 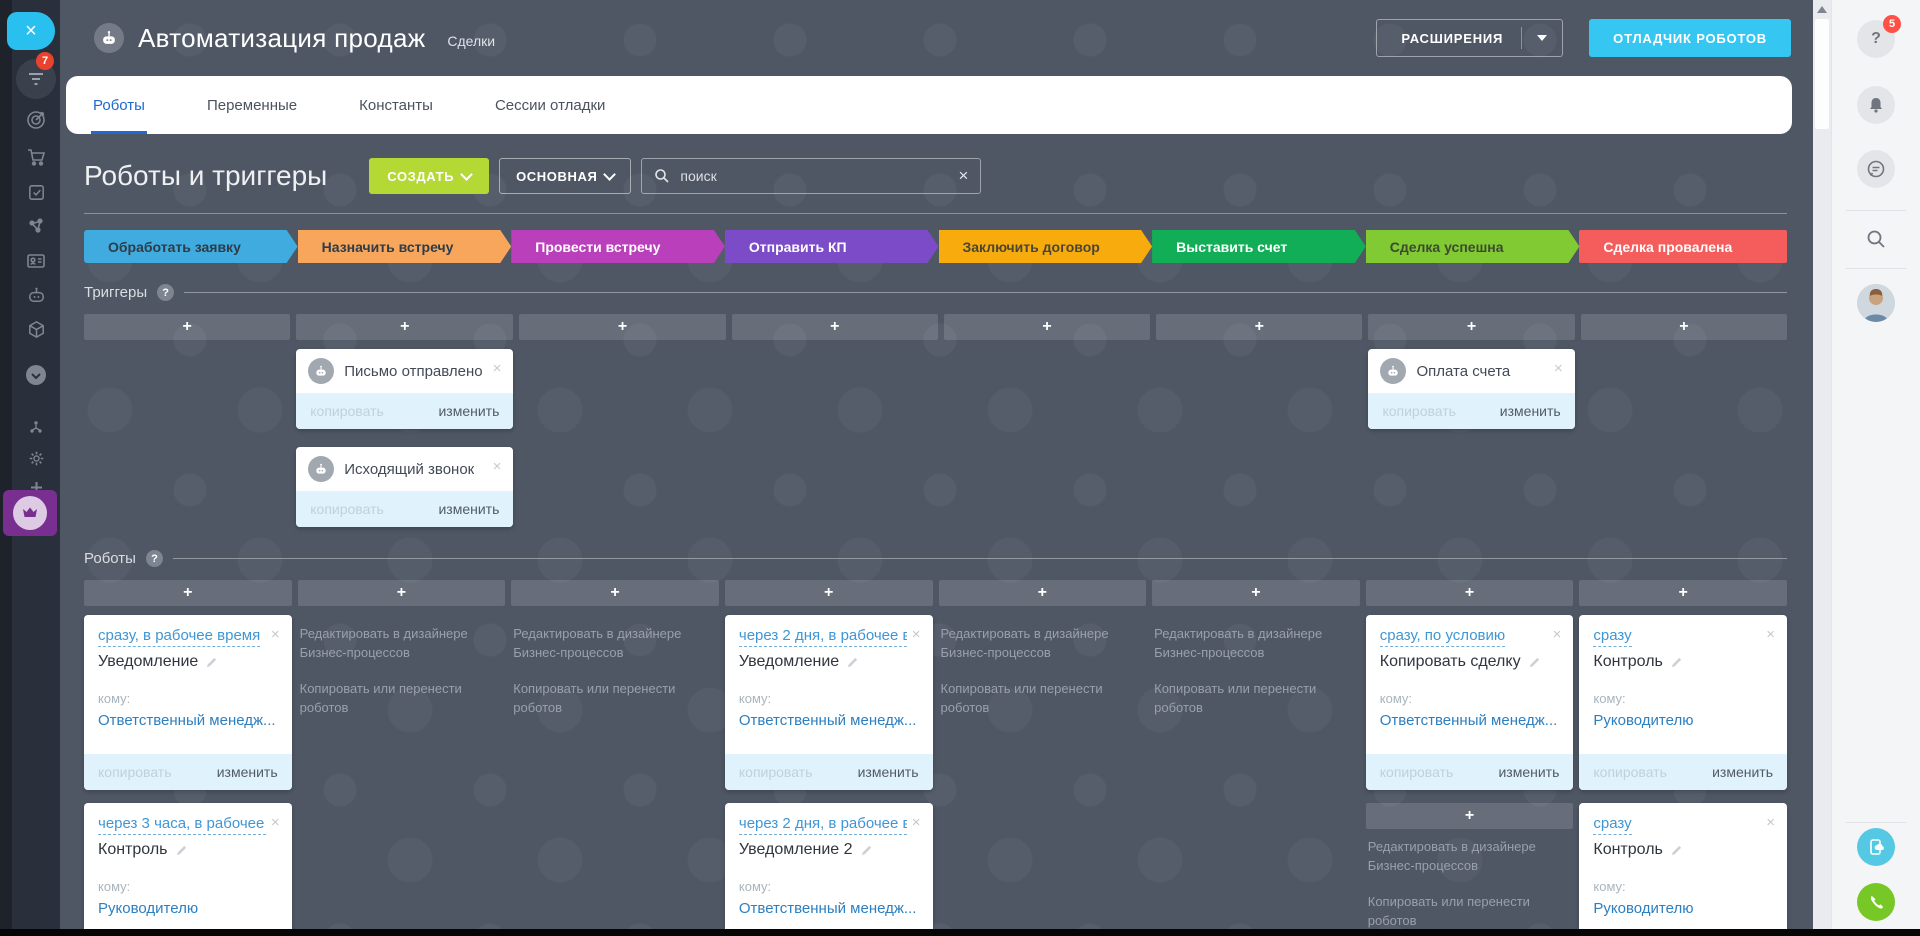 I want to click on close-slider-button: ×, so click(x=31, y=31).